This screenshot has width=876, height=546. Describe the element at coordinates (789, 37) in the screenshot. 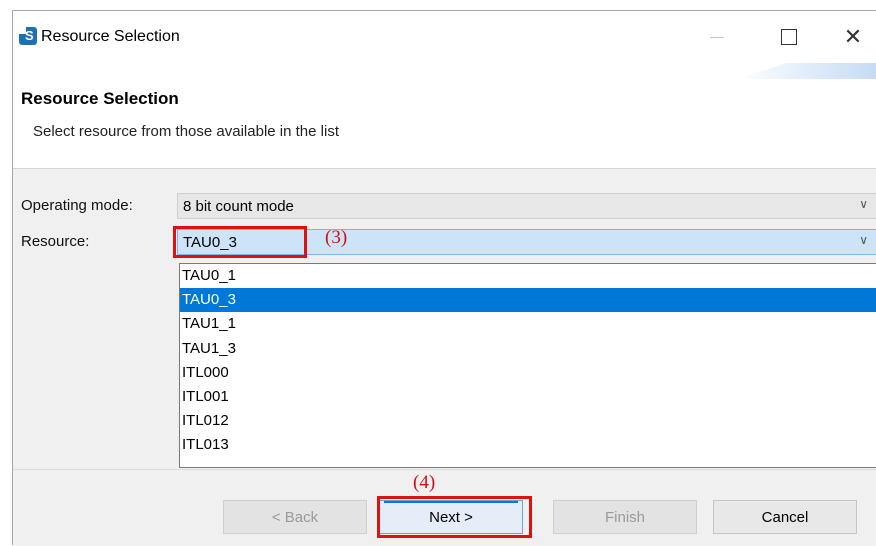

I see `maximize-button` at that location.